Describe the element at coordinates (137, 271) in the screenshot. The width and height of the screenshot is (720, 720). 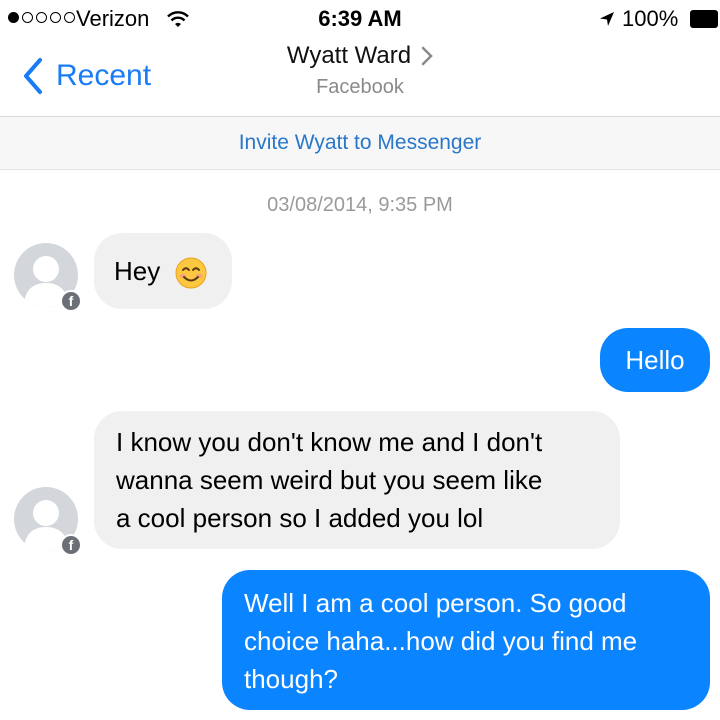
I see `message-text: Hey` at that location.